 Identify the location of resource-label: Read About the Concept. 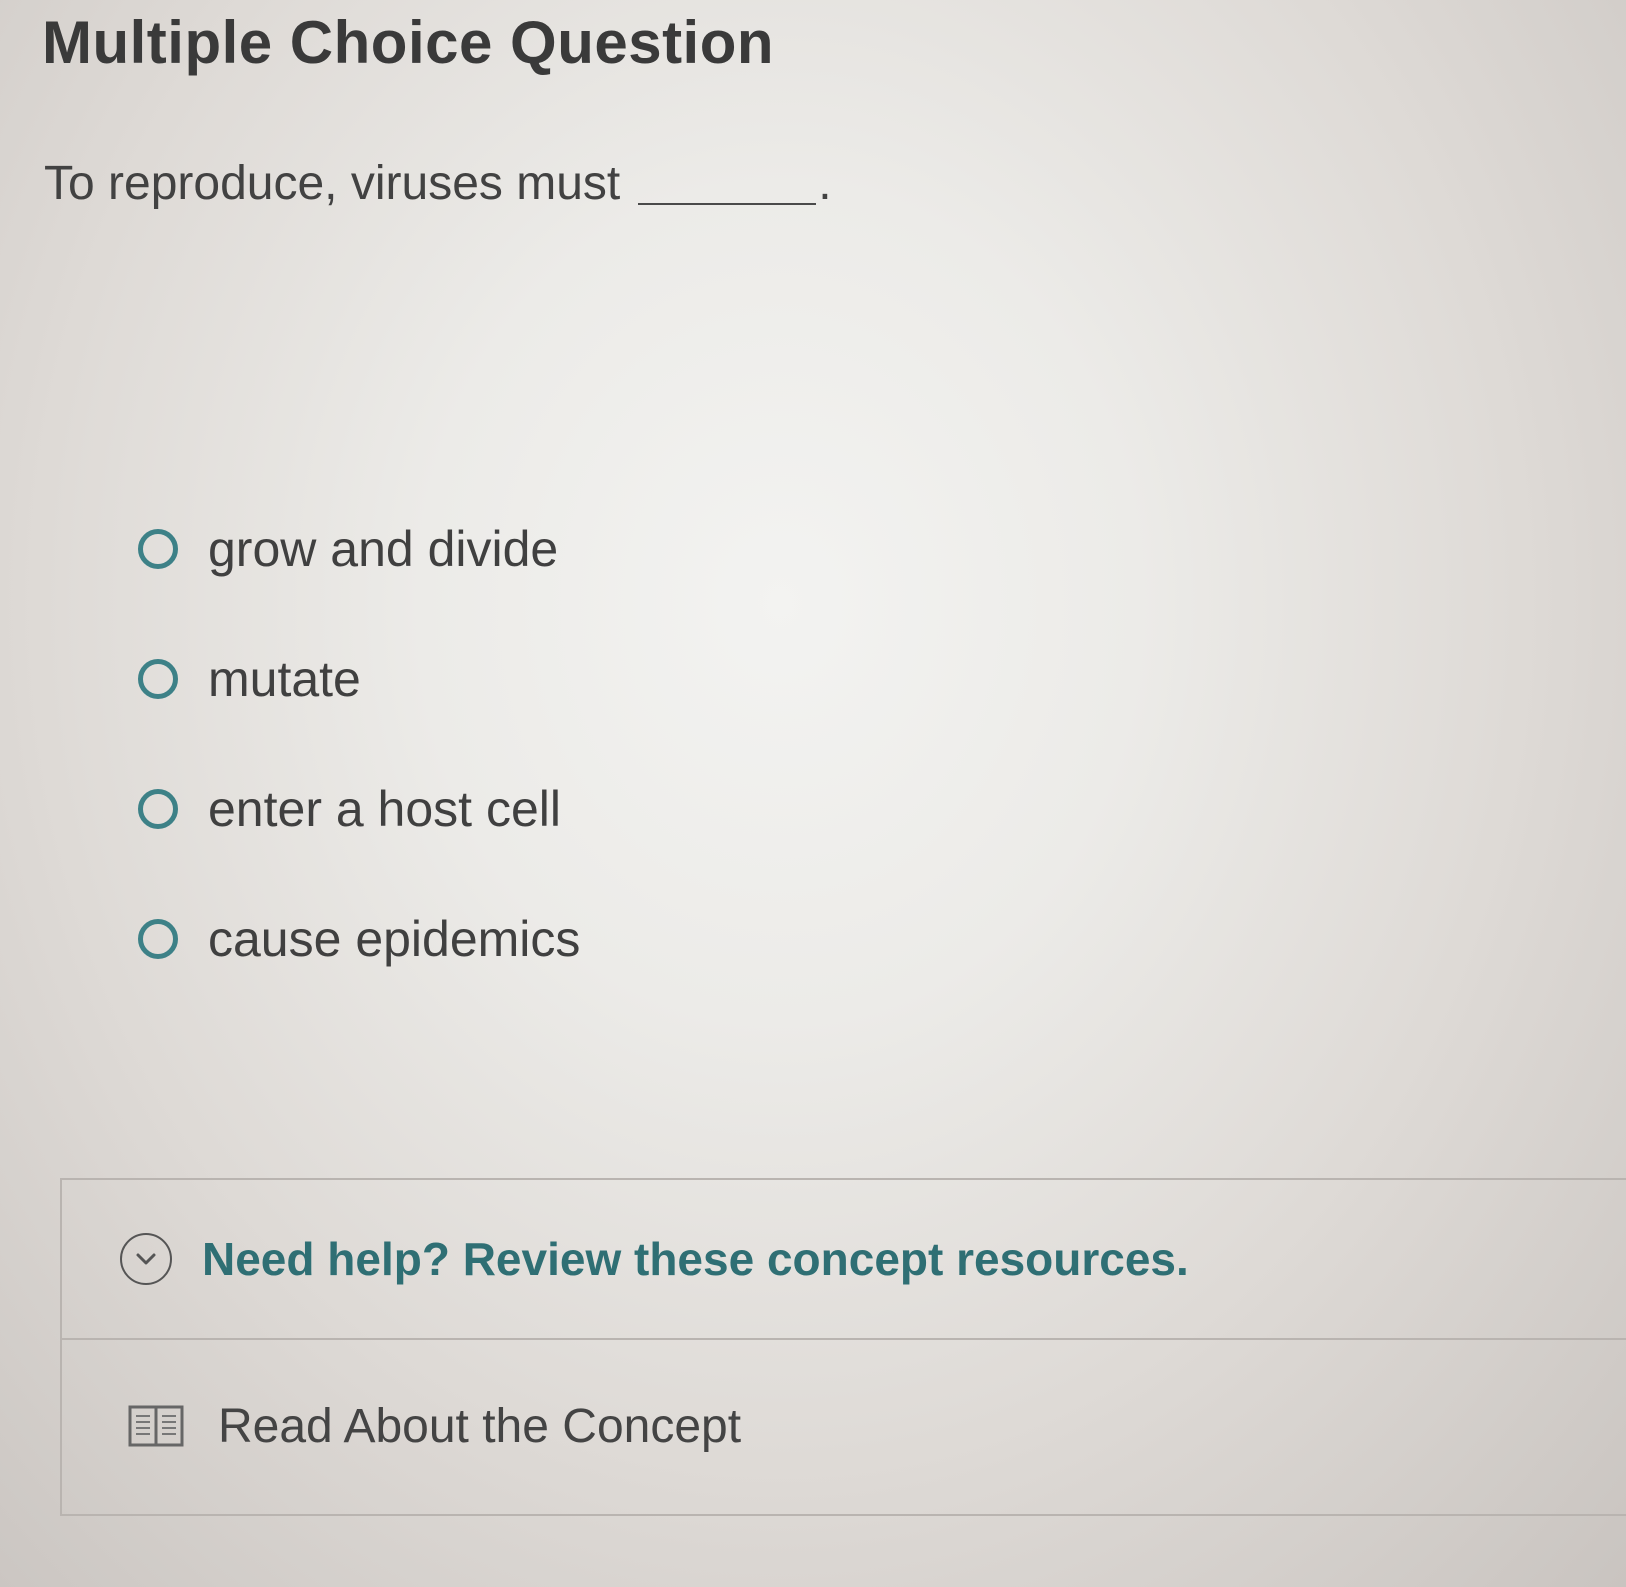
(479, 1426).